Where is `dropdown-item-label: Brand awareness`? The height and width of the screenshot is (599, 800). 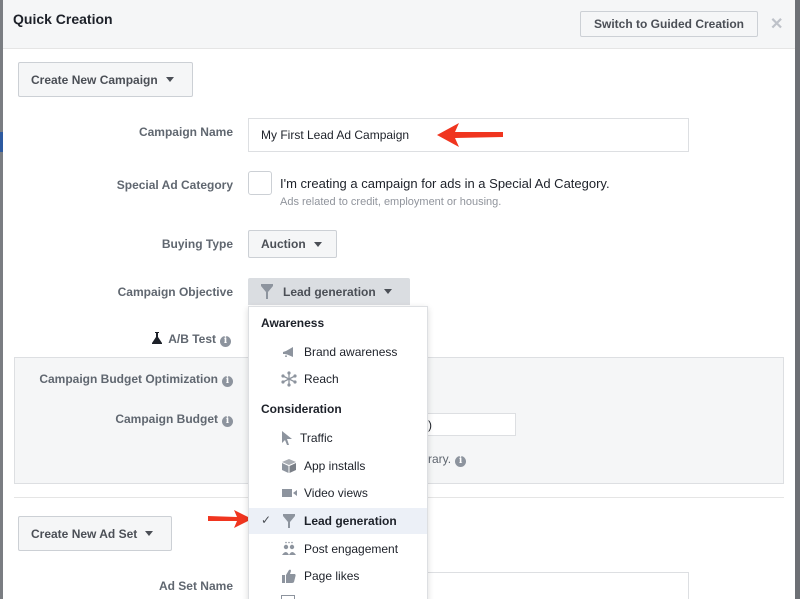
dropdown-item-label: Brand awareness is located at coordinates (351, 352).